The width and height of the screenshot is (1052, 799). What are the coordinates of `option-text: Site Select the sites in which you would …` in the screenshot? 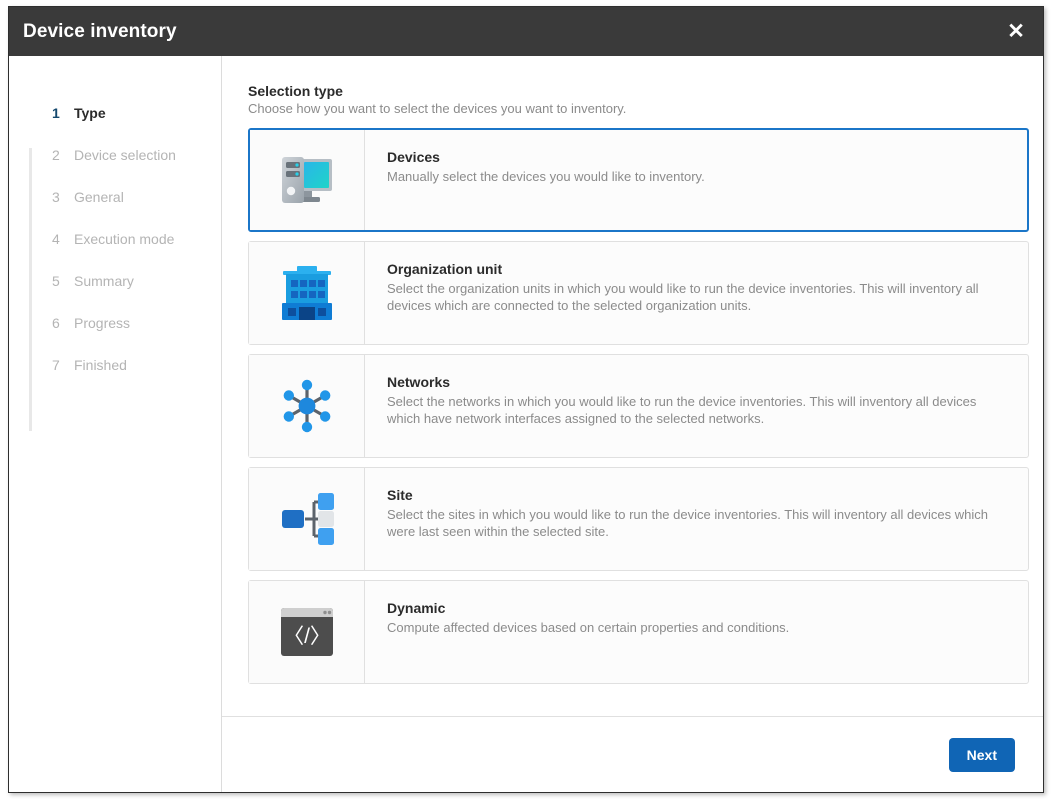 It's located at (696, 519).